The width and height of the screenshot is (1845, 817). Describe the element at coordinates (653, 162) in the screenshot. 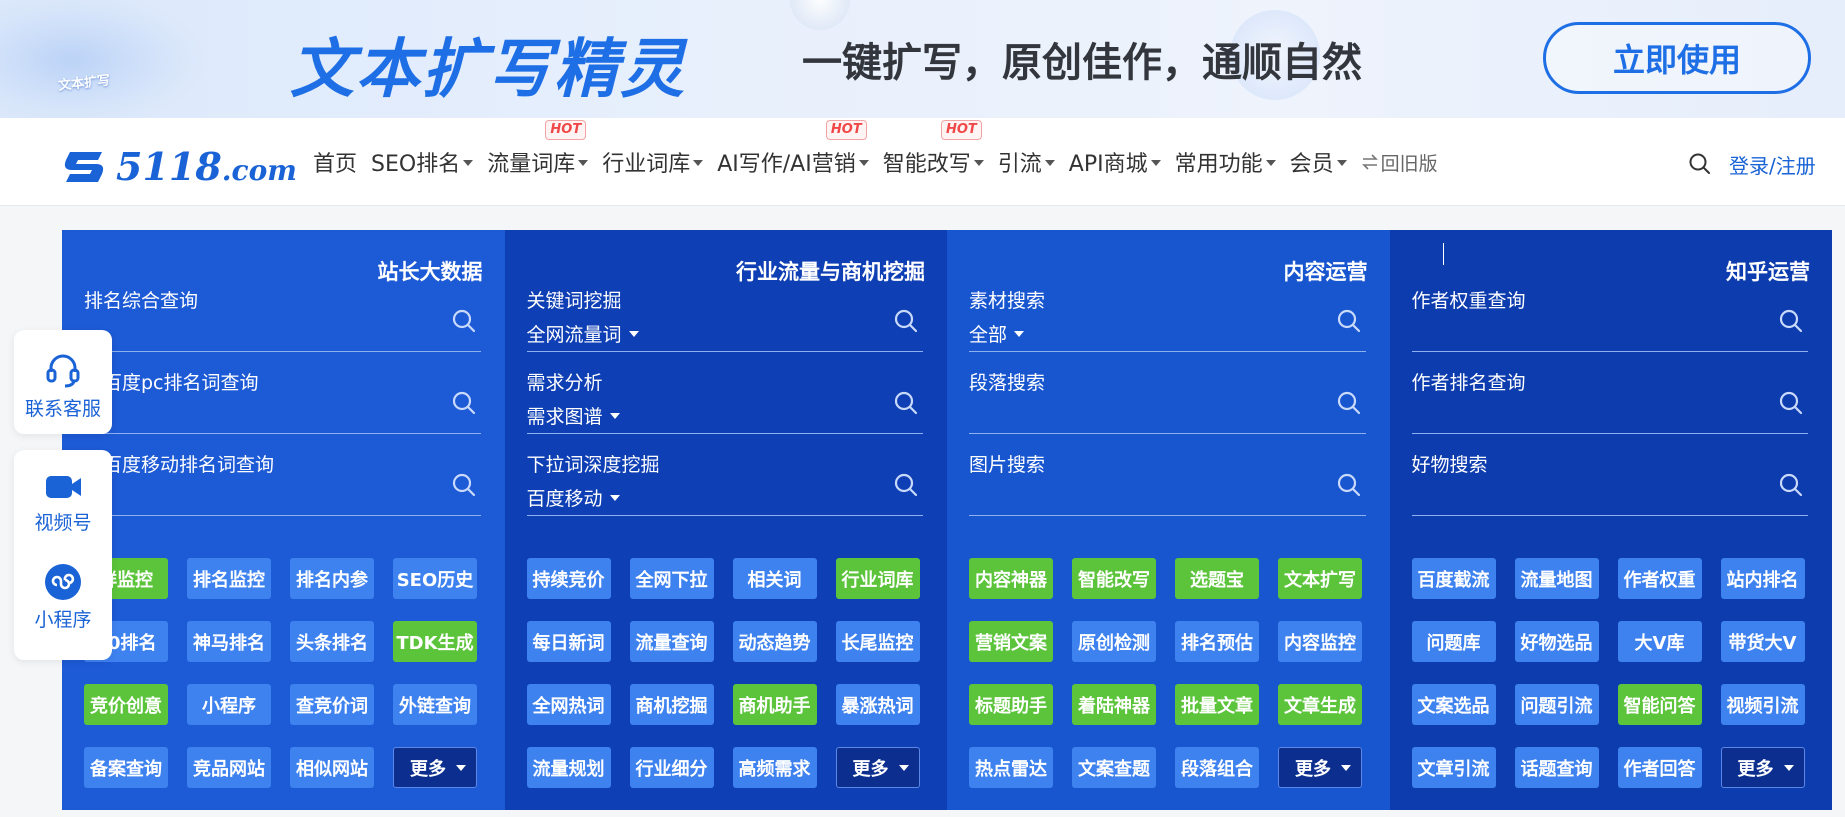

I see `nav-item-3: 行业词库` at that location.